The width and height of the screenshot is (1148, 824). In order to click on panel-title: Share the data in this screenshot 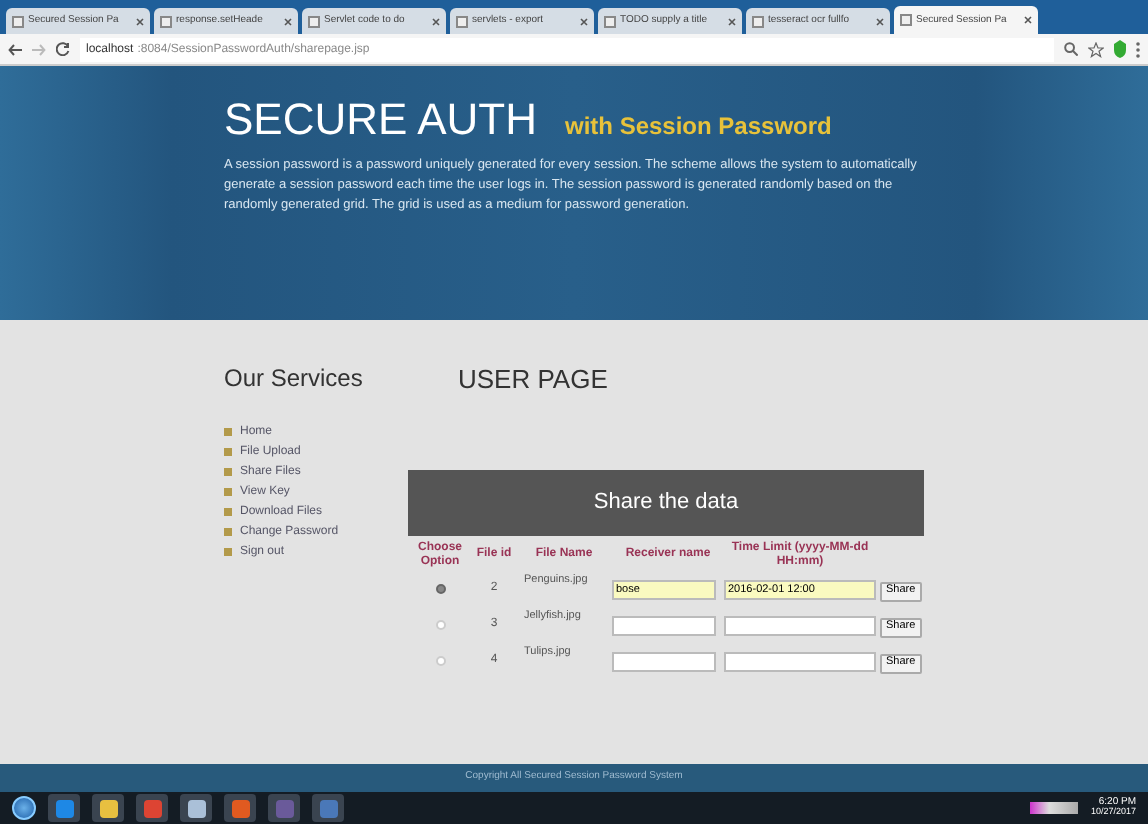, I will do `click(666, 502)`.